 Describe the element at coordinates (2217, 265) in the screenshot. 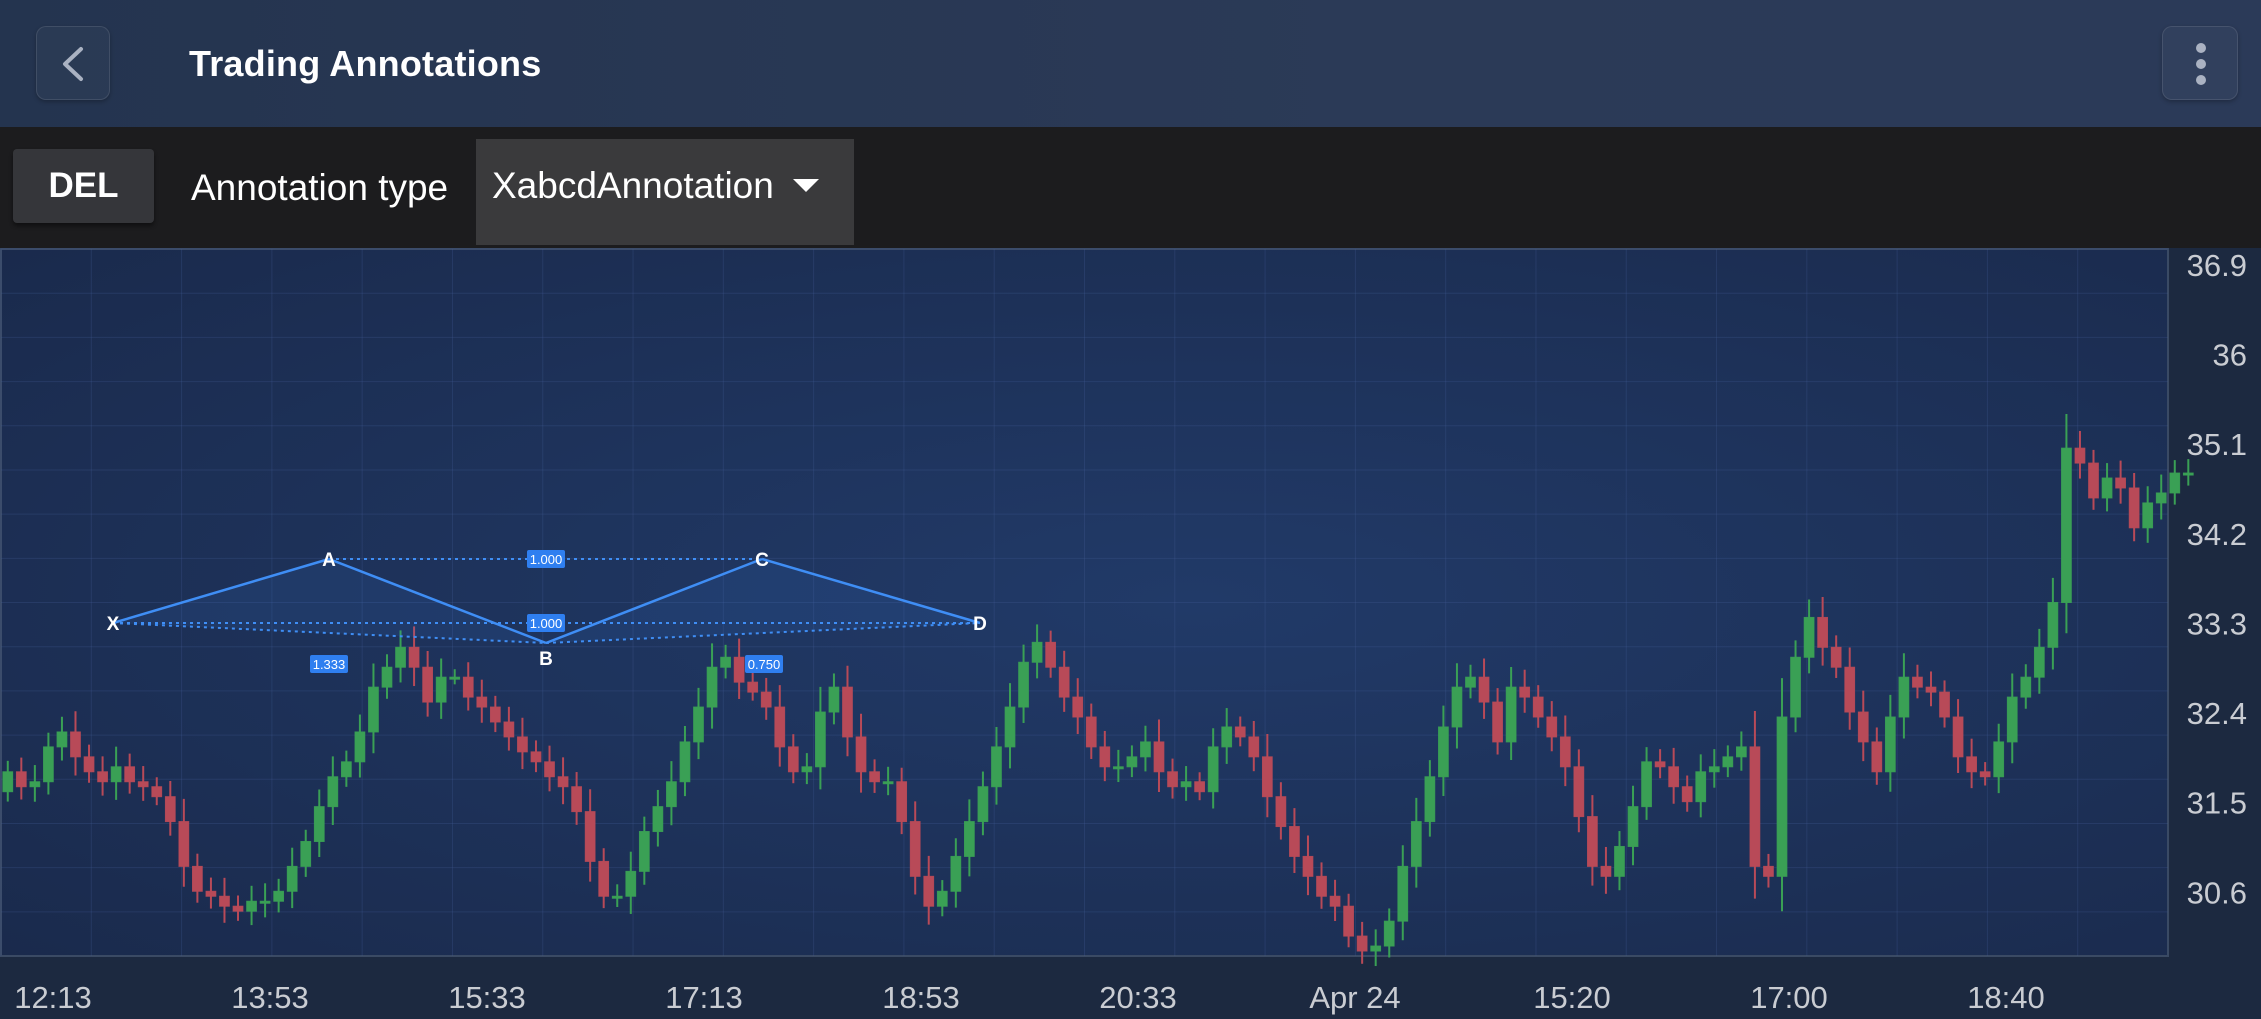

I see `y-tick-label: 36.9` at that location.